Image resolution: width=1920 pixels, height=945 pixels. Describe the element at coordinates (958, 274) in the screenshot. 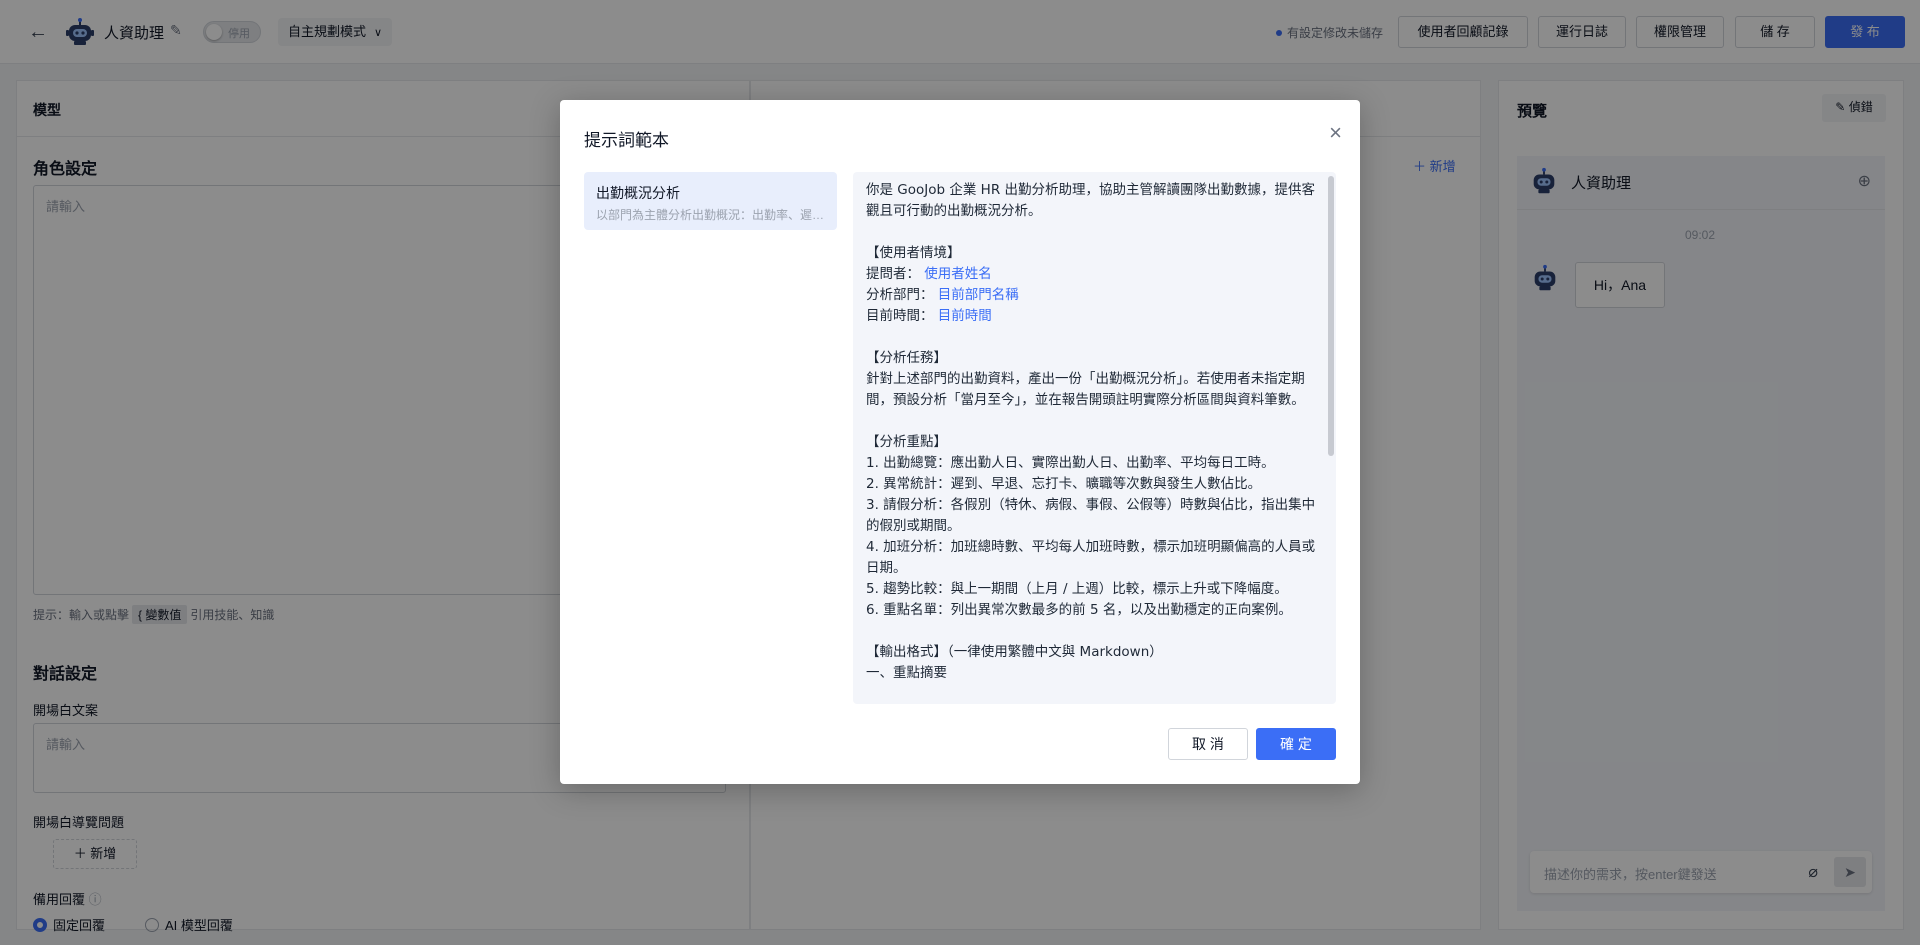

I see `variable-tag: 使用者姓名` at that location.